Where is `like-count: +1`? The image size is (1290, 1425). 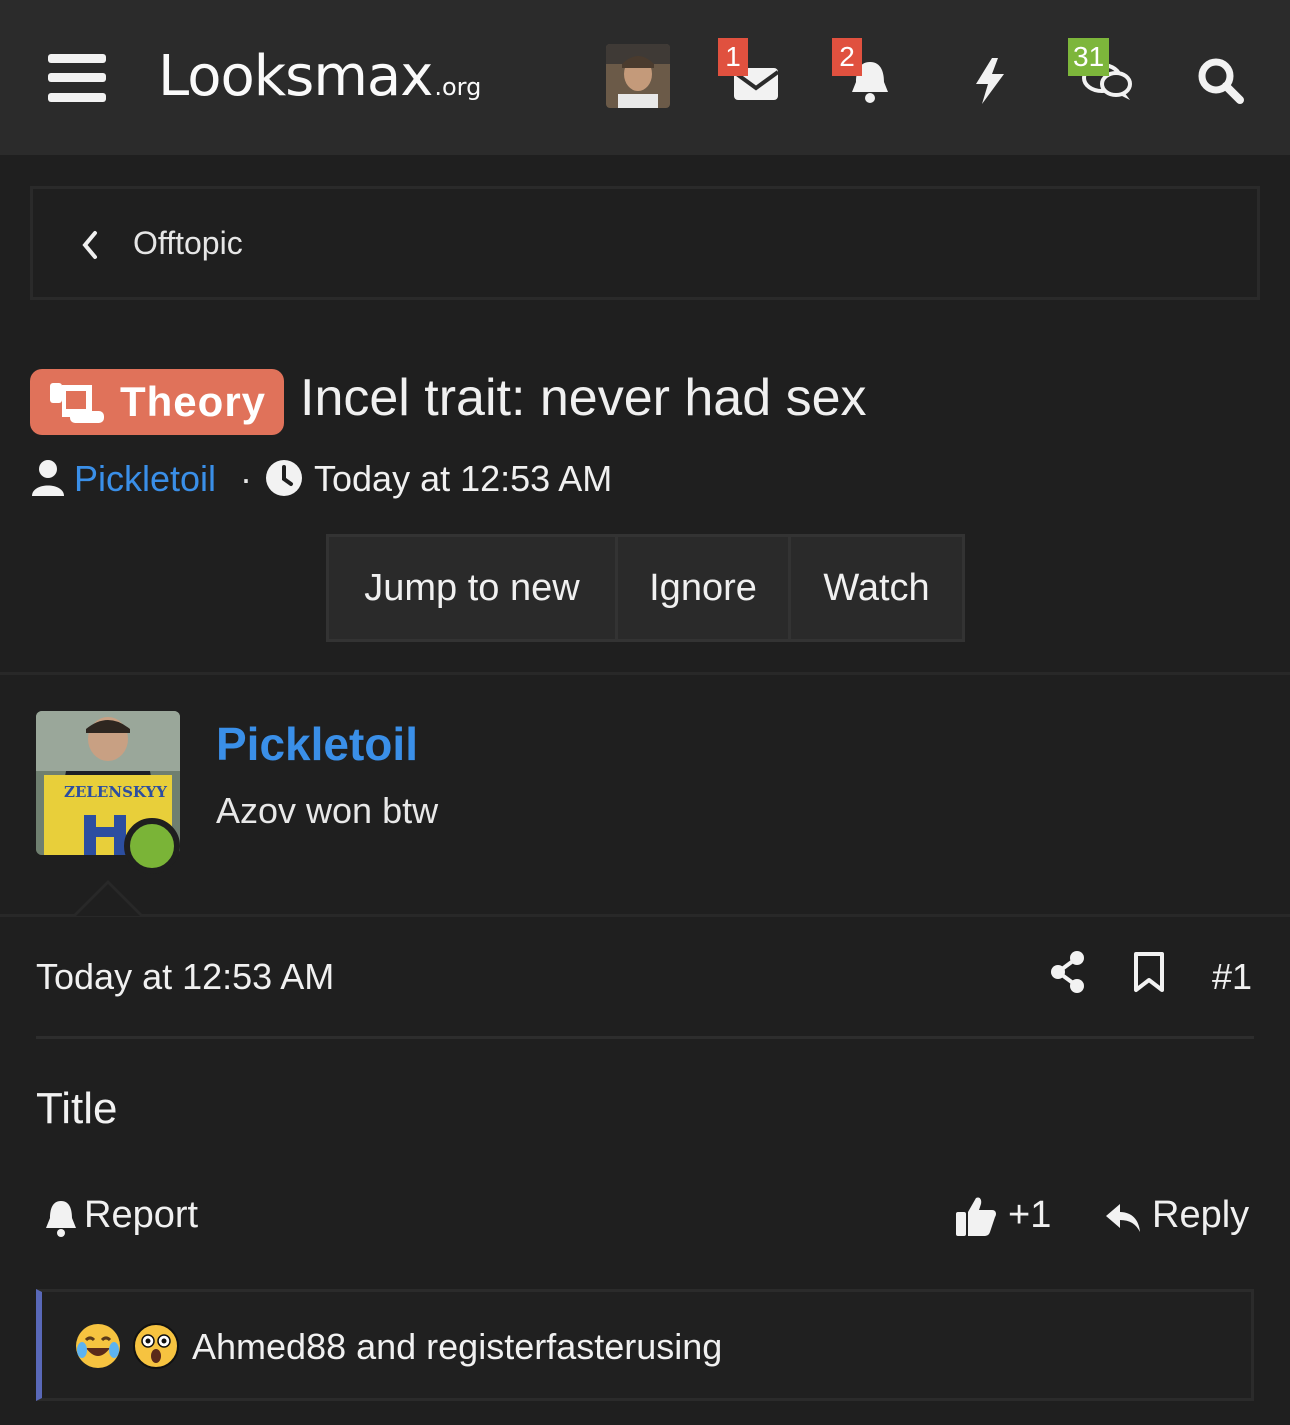
like-count: +1 is located at coordinates (1030, 1215).